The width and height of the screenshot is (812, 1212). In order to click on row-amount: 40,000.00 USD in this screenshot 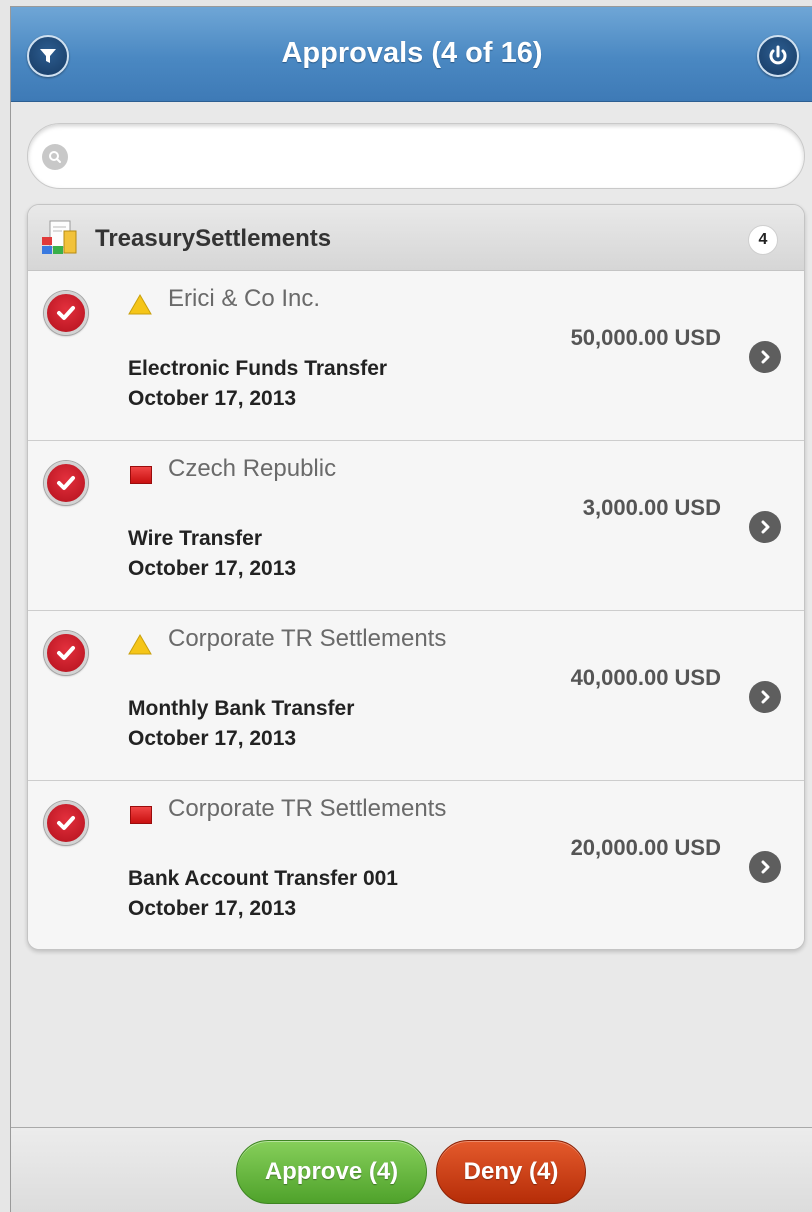, I will do `click(645, 677)`.